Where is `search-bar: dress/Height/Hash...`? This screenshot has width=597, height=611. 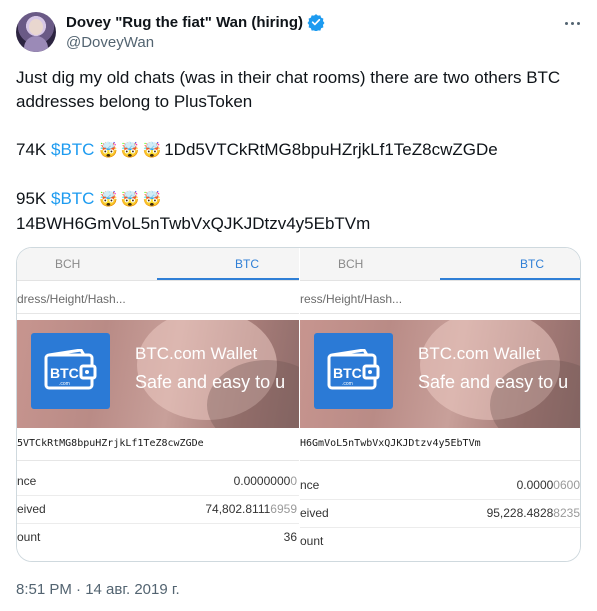 search-bar: dress/Height/Hash... is located at coordinates (158, 299).